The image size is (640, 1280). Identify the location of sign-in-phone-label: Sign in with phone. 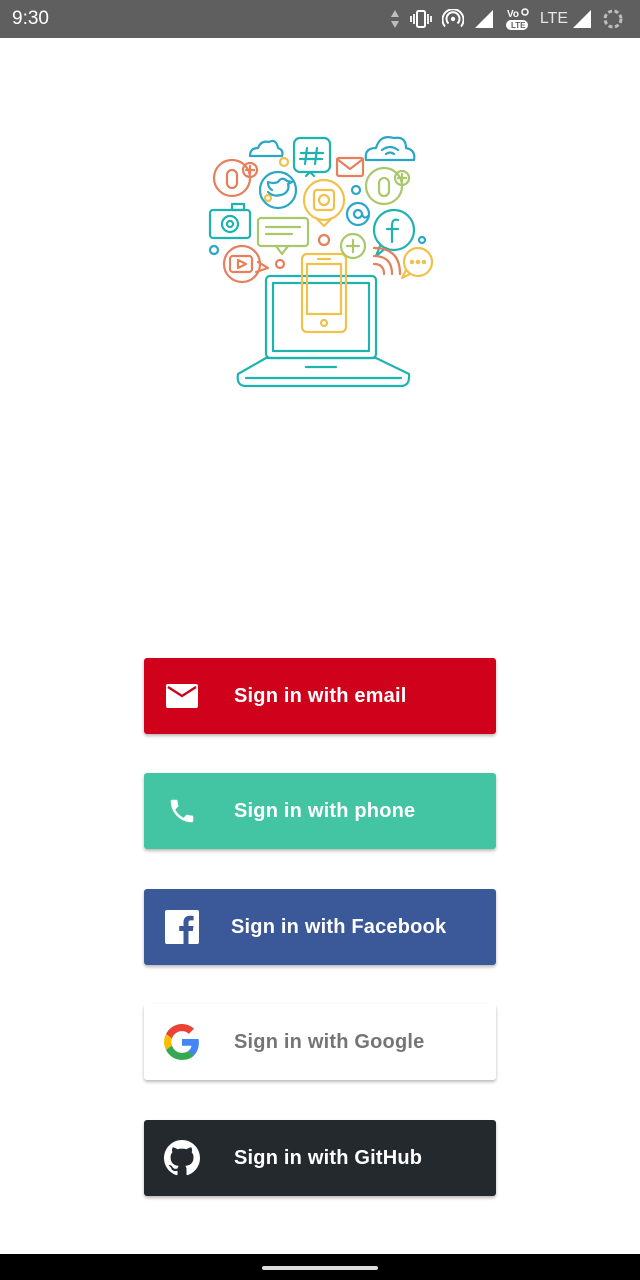
(325, 811).